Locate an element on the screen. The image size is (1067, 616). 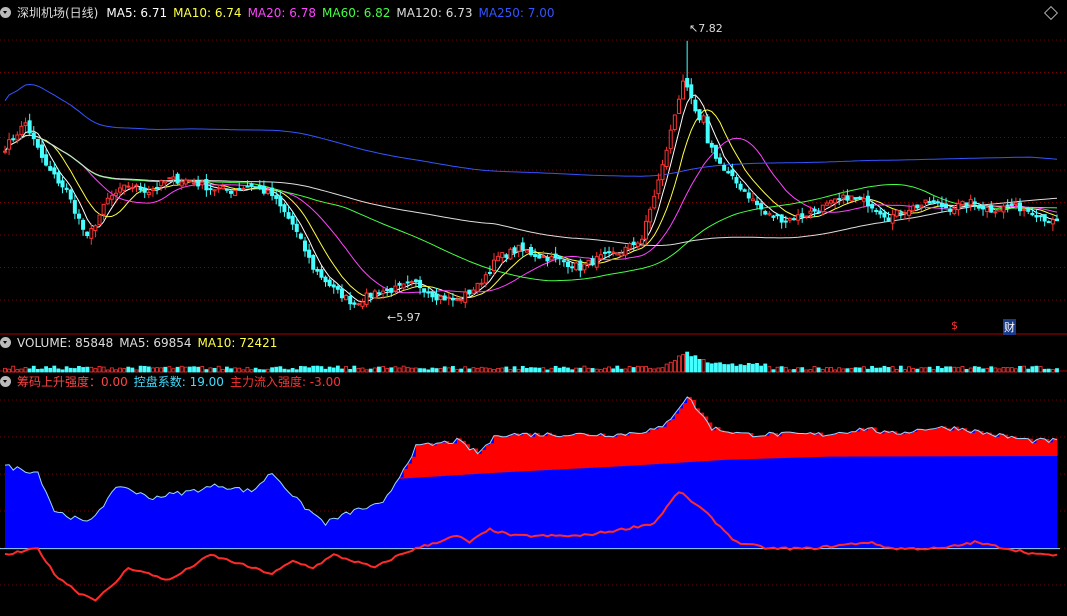
volume-legend-item-1: MA5: 69854 is located at coordinates (155, 343).